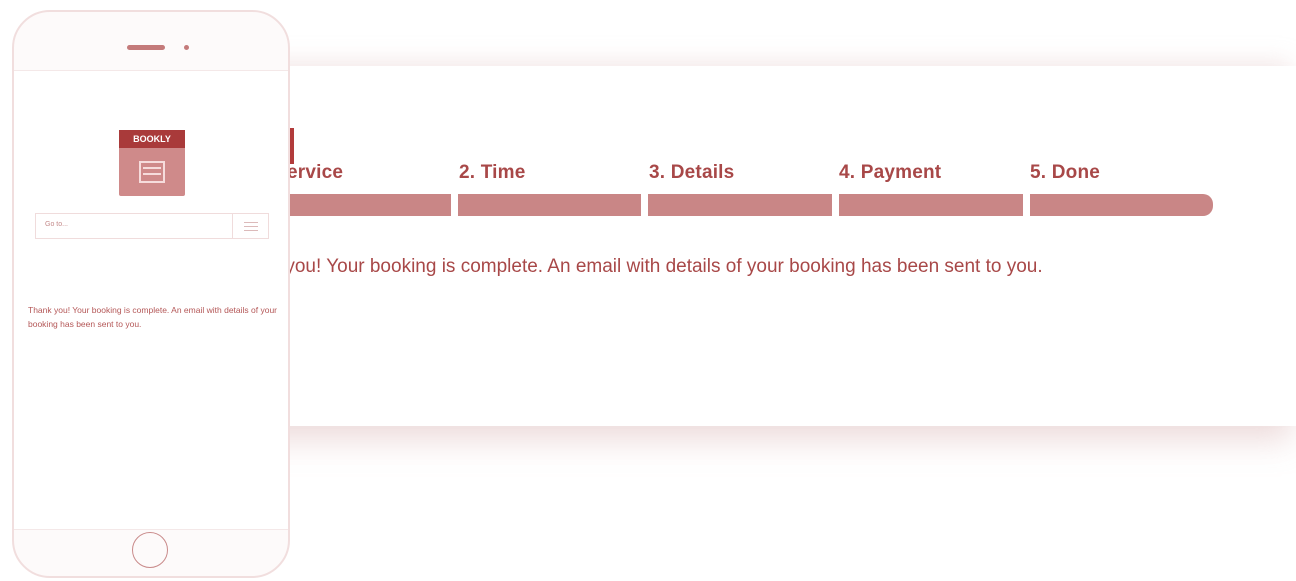 The image size is (1296, 581). What do you see at coordinates (250, 226) in the screenshot?
I see `menu-icon` at bounding box center [250, 226].